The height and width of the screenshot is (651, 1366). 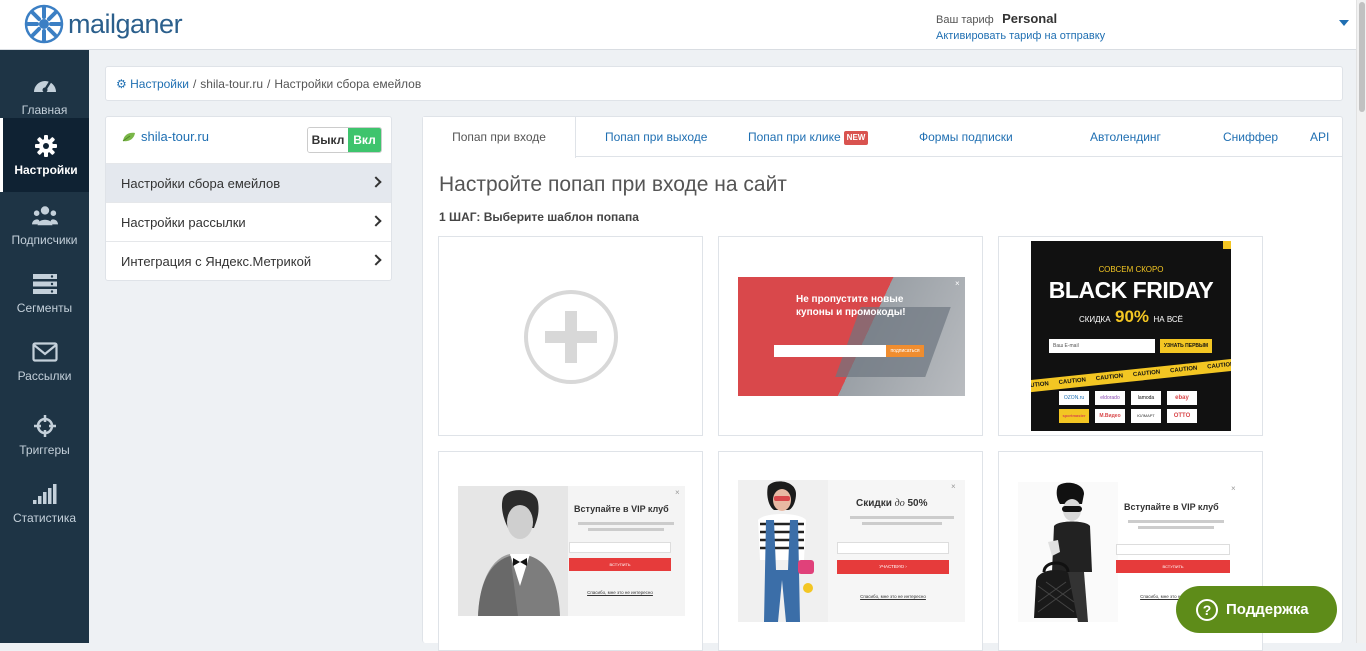 What do you see at coordinates (175, 136) in the screenshot?
I see `site-name-link: shila-tour.ru` at bounding box center [175, 136].